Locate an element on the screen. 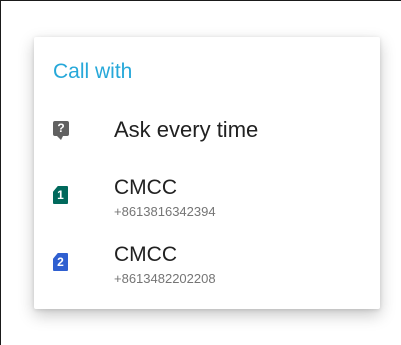 The image size is (401, 345). frame-border-left is located at coordinates (0, 172).